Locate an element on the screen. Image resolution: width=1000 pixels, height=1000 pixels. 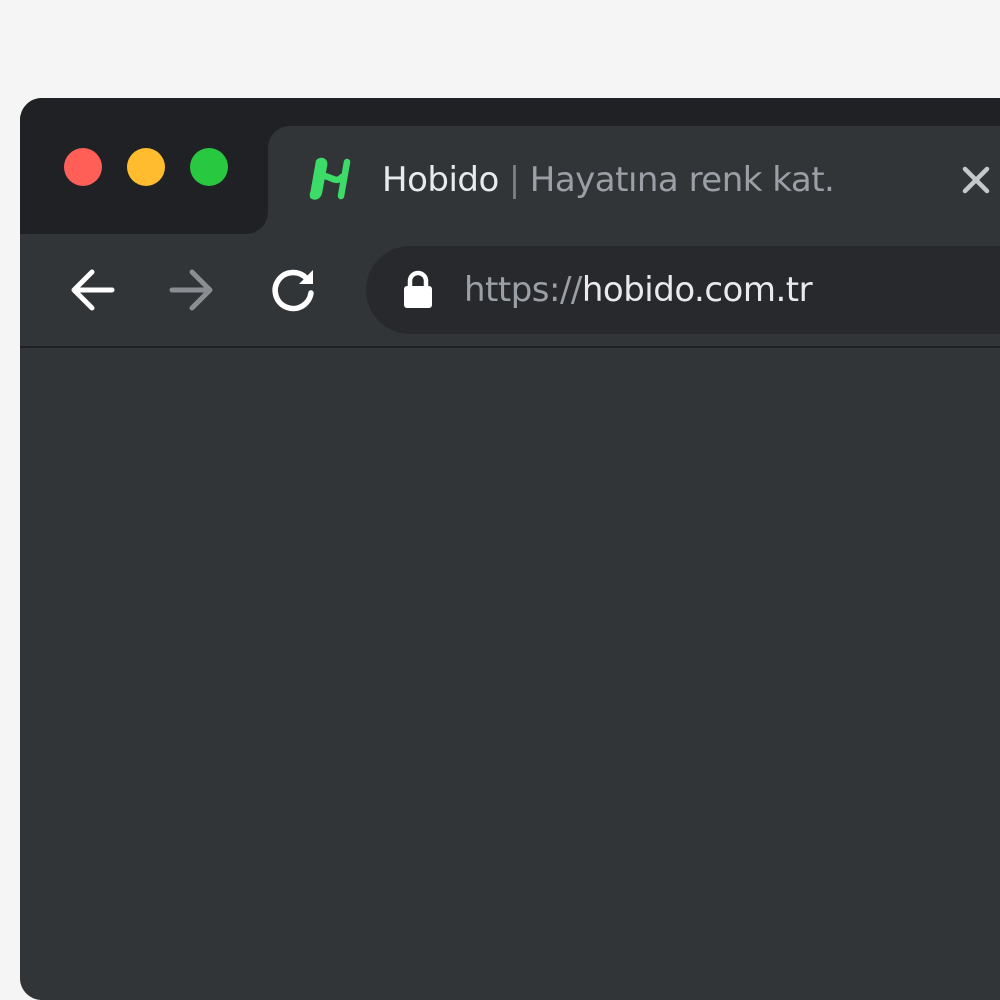
window-minimize-button is located at coordinates (146, 167).